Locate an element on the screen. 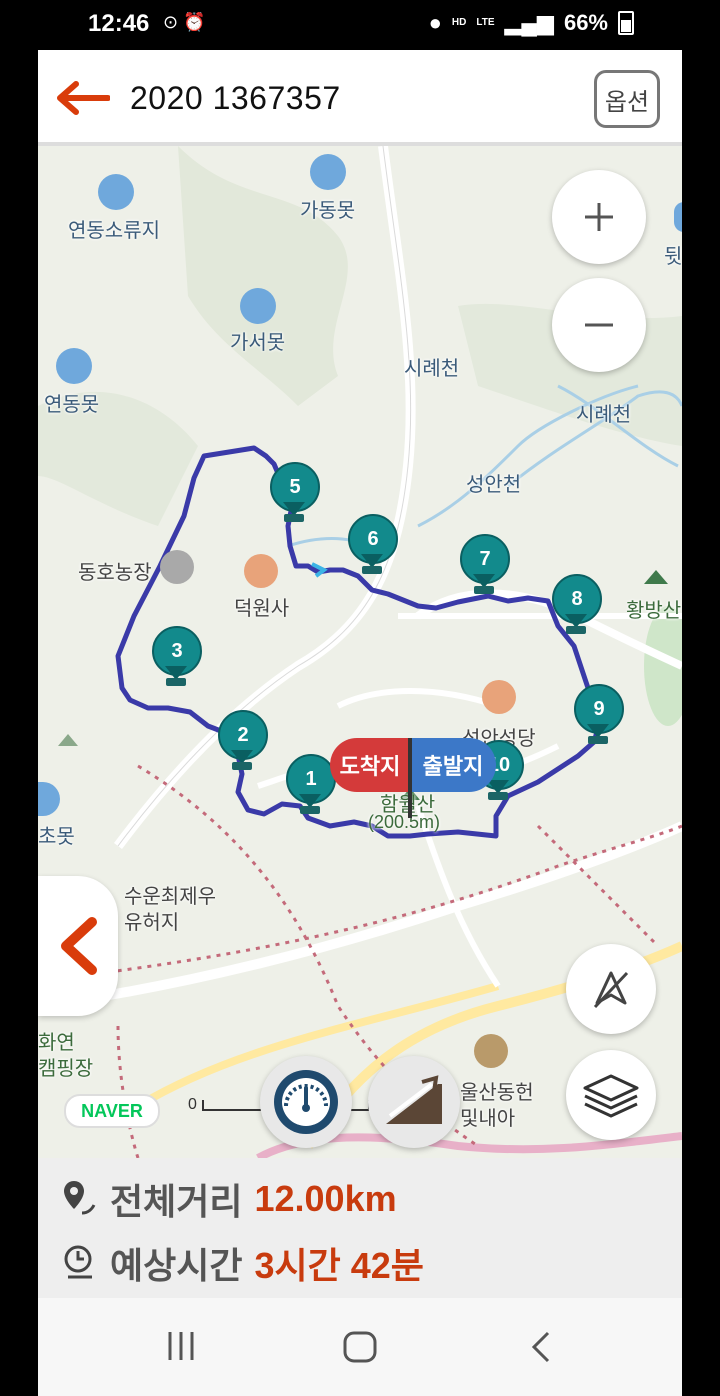 This screenshot has height=1396, width=720. battery-percent: 66% is located at coordinates (585, 22).